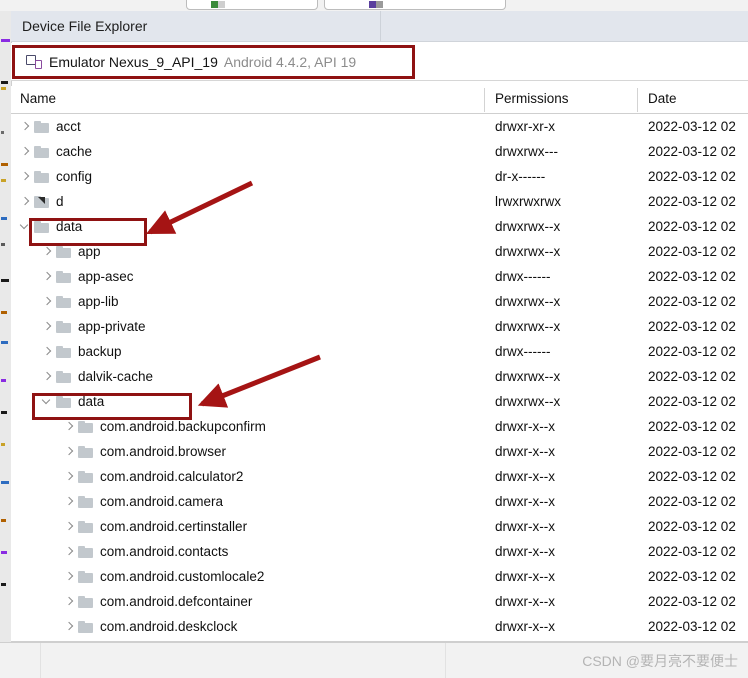  I want to click on device-details-label: Android 4.4.2, API 19, so click(290, 62).